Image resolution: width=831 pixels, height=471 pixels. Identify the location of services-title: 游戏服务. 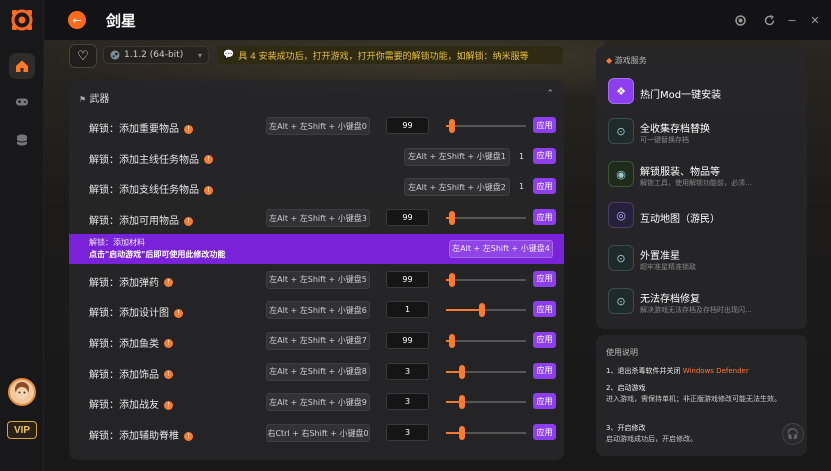
(630, 60).